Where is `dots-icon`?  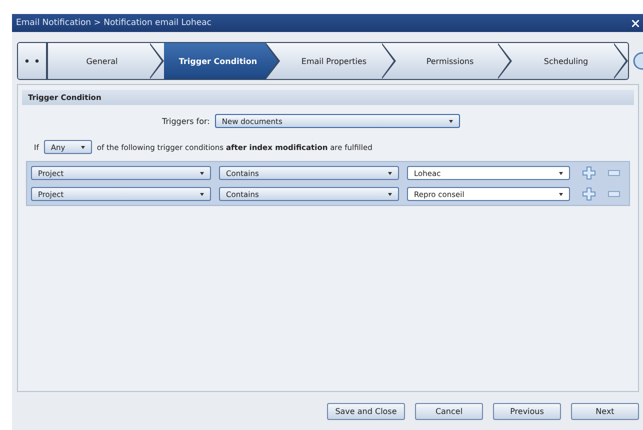 dots-icon is located at coordinates (32, 61).